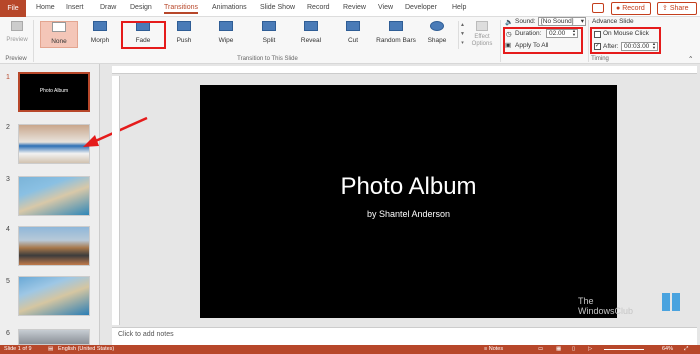  What do you see at coordinates (311, 26) in the screenshot?
I see `reveal-icon` at bounding box center [311, 26].